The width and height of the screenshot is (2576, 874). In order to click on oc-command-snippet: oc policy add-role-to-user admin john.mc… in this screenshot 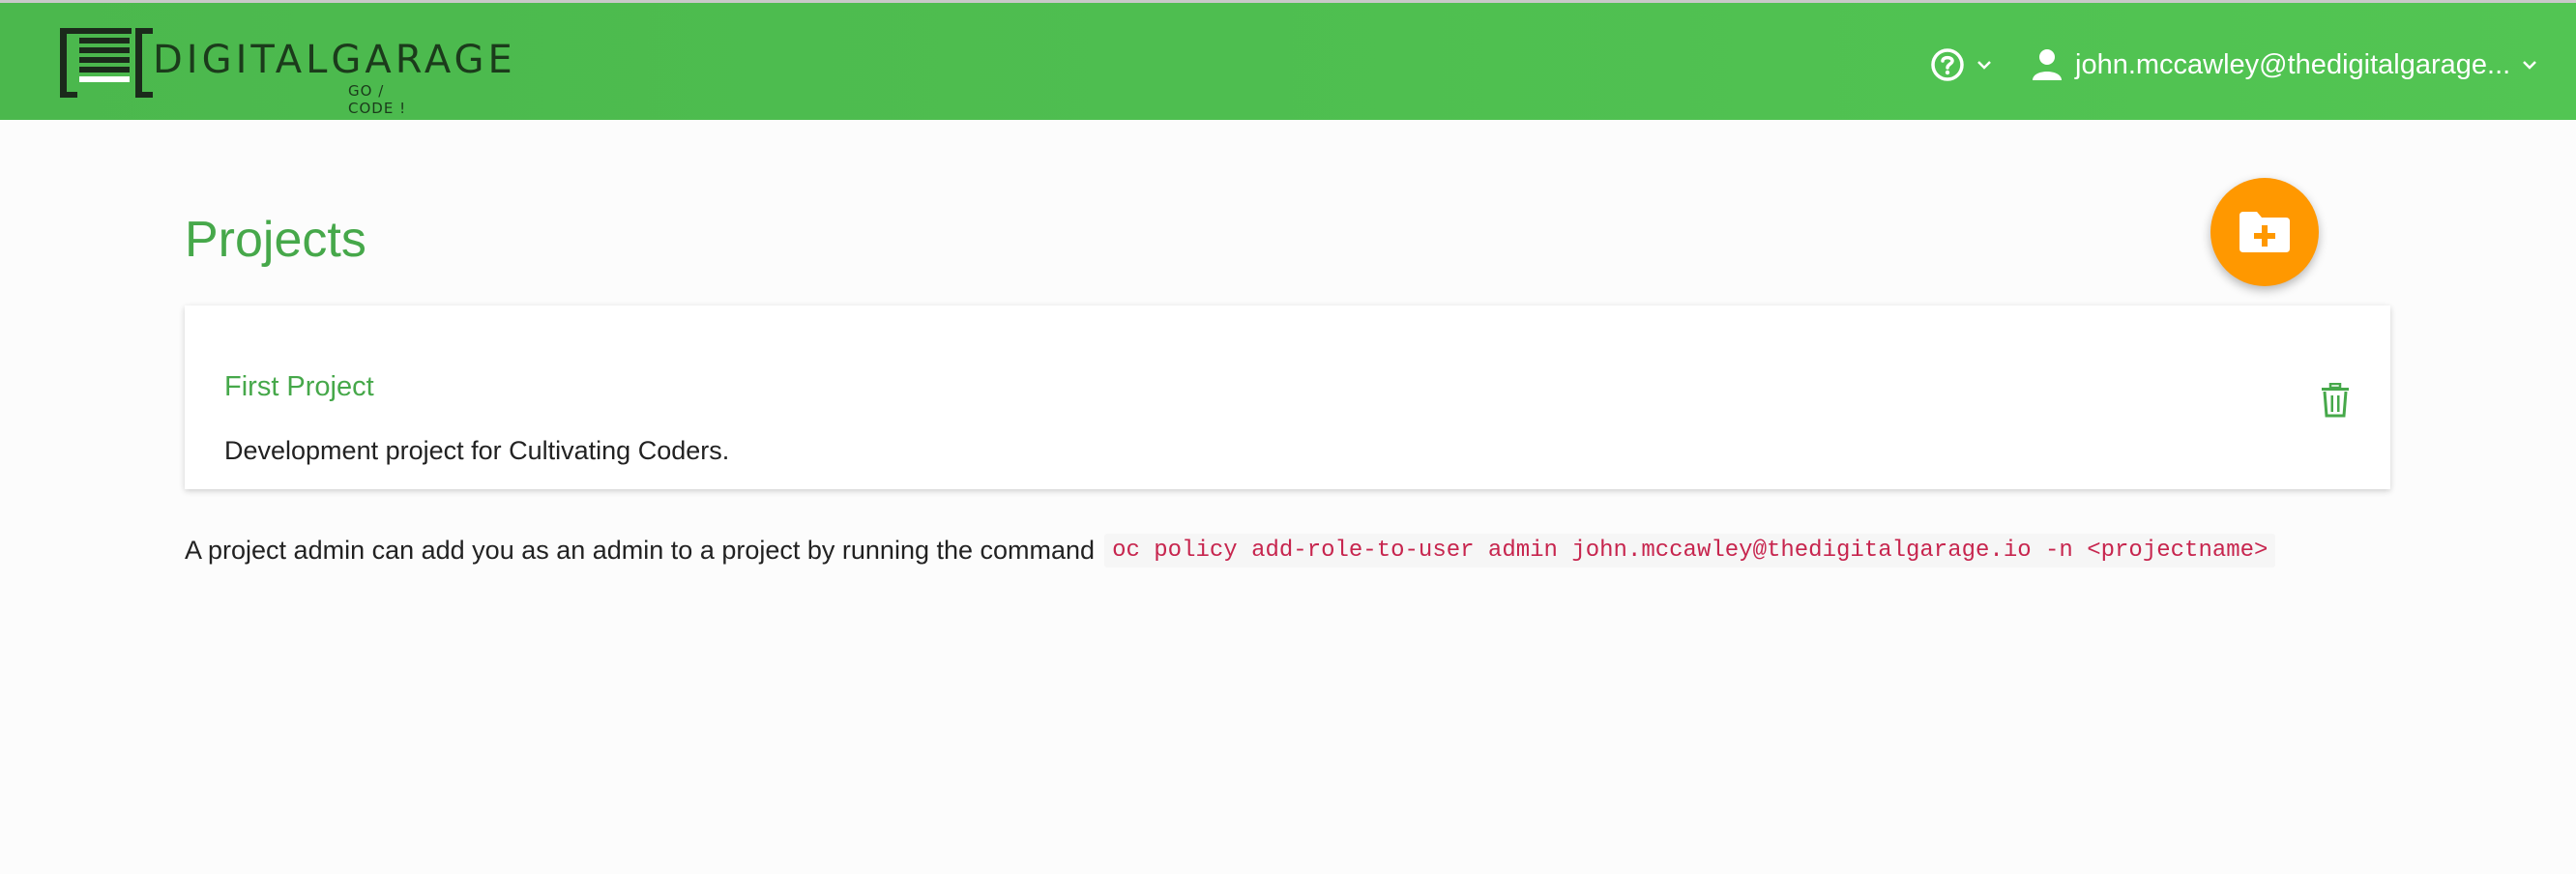, I will do `click(1690, 551)`.